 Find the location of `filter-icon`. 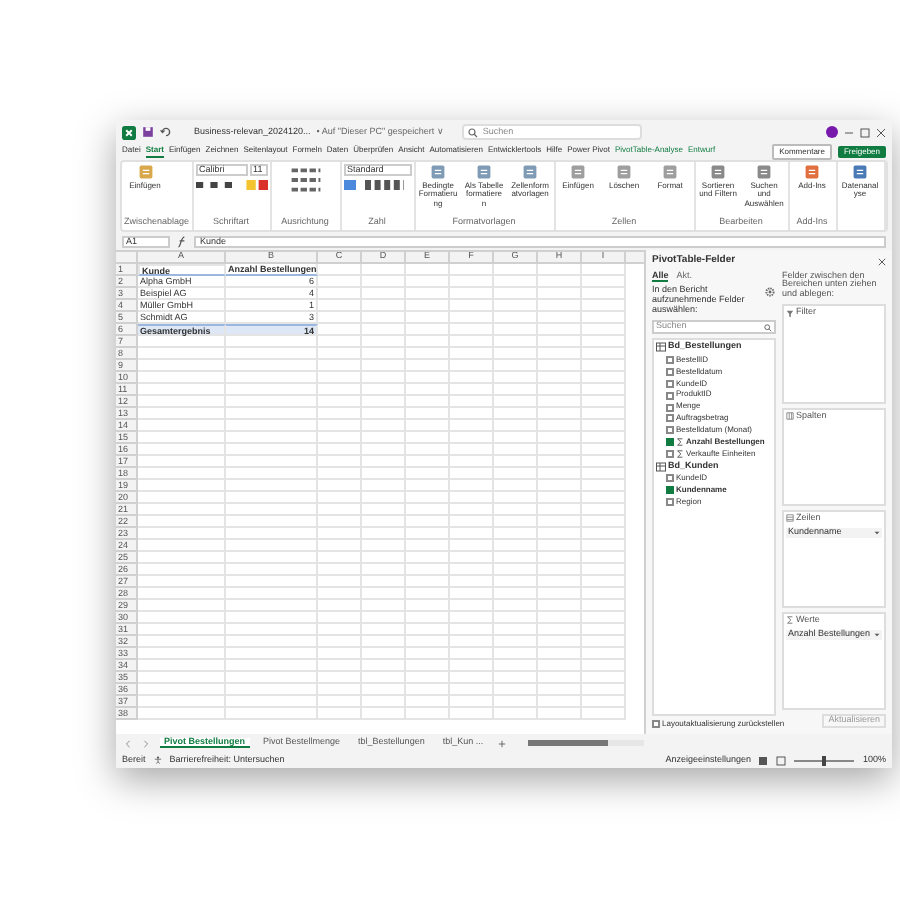

filter-icon is located at coordinates (790, 313).